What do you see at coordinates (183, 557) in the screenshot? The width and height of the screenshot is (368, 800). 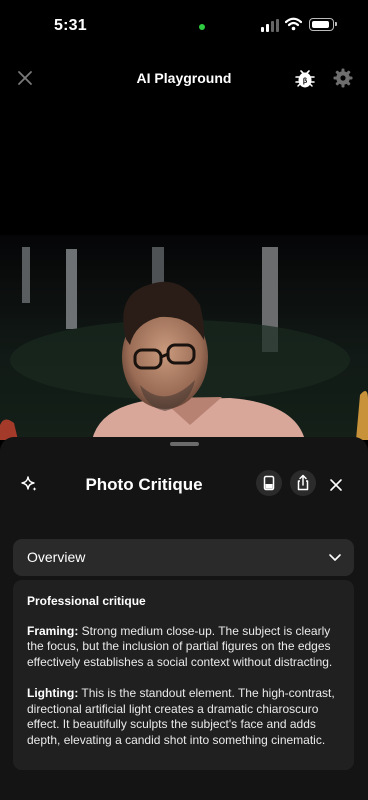 I see `overview-dropdown: Overview` at bounding box center [183, 557].